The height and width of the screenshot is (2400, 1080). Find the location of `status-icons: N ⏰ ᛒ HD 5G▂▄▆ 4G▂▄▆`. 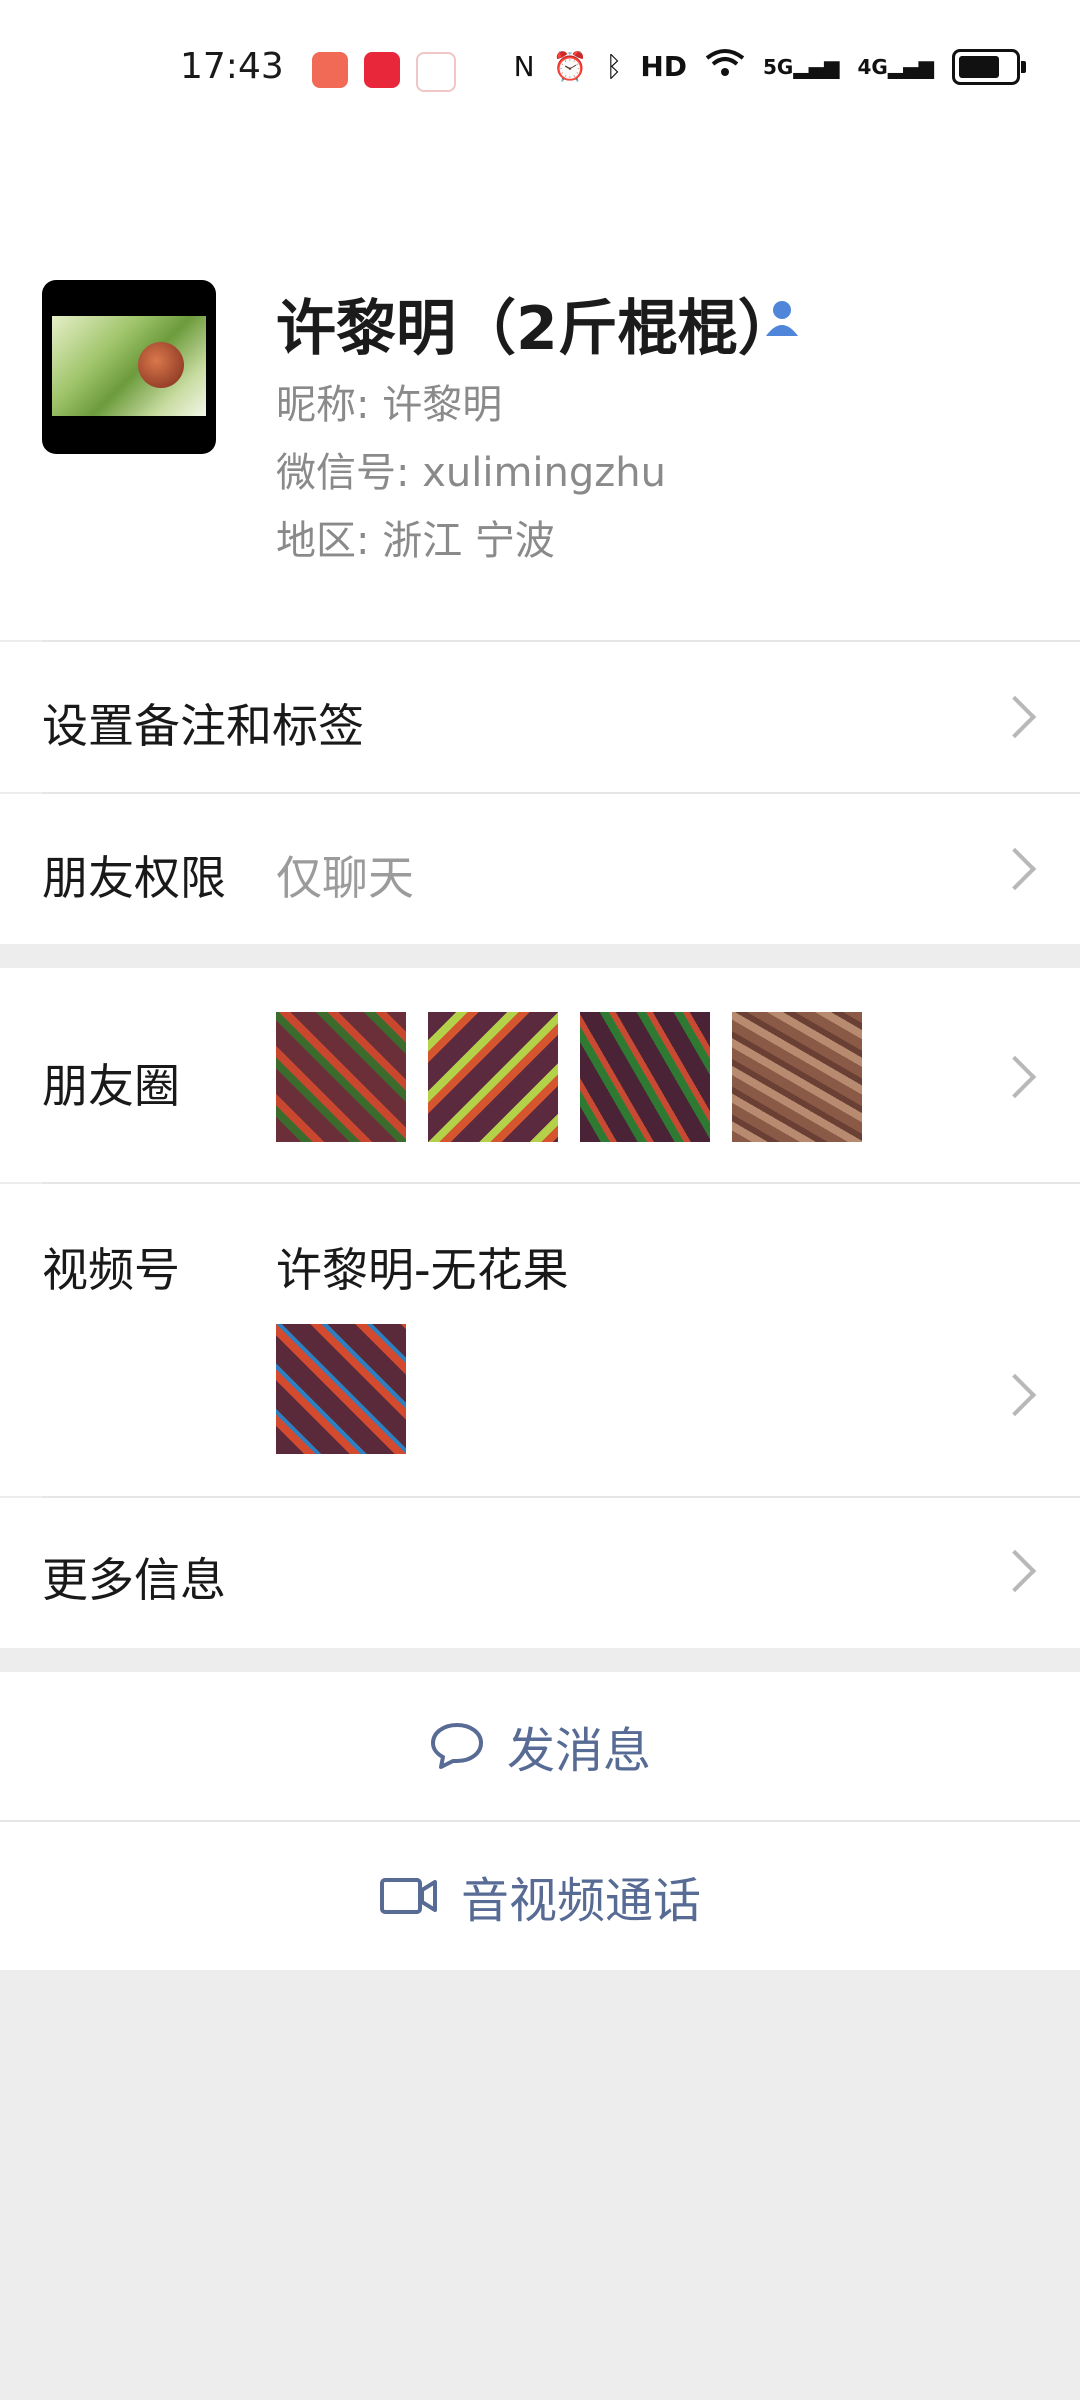

status-icons: N ⏰ ᛒ HD 5G▂▄▆ 4G▂▄▆ is located at coordinates (769, 66).